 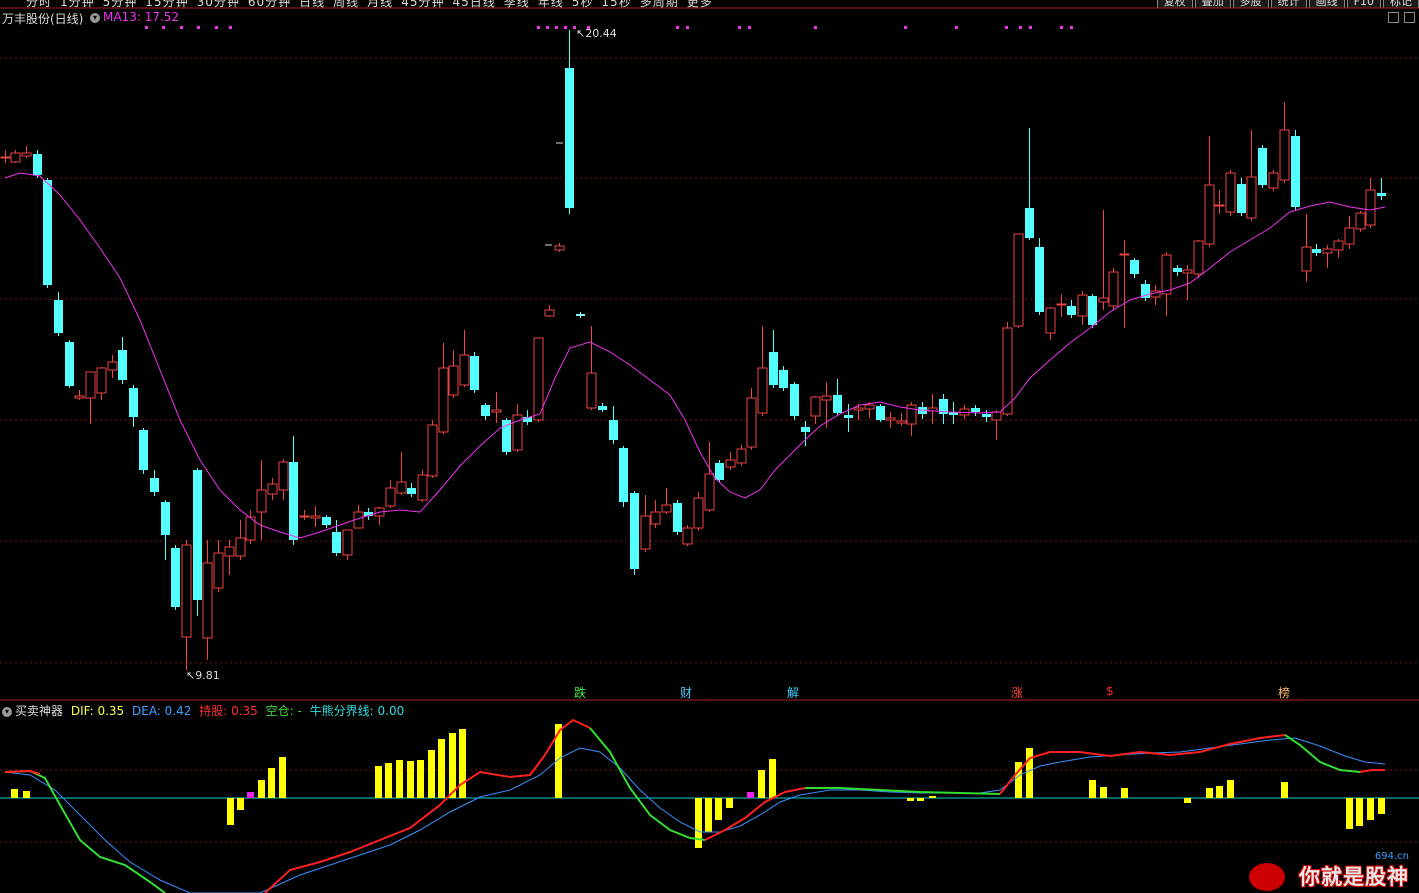 What do you see at coordinates (686, 692) in the screenshot?
I see `event-mark: 财` at bounding box center [686, 692].